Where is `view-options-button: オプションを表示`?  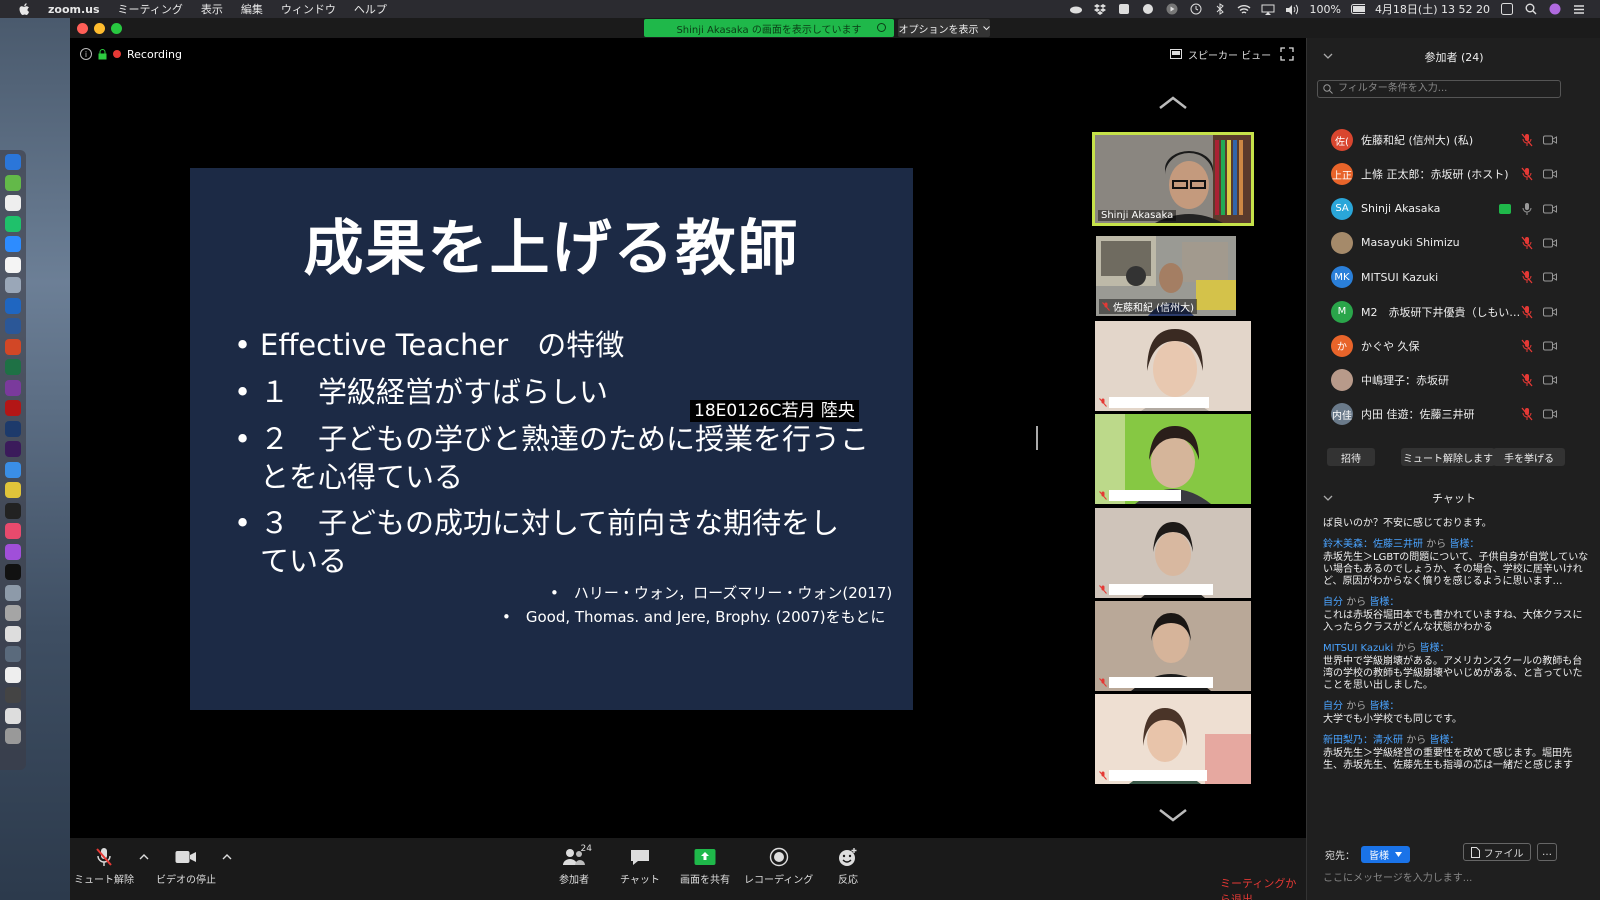
view-options-button: オプションを表示 is located at coordinates (944, 28).